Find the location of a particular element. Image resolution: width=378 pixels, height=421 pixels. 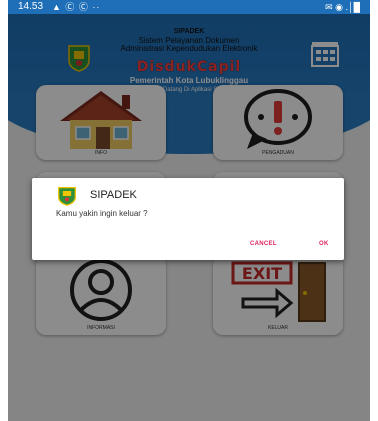

ok-button: OK is located at coordinates (324, 244).